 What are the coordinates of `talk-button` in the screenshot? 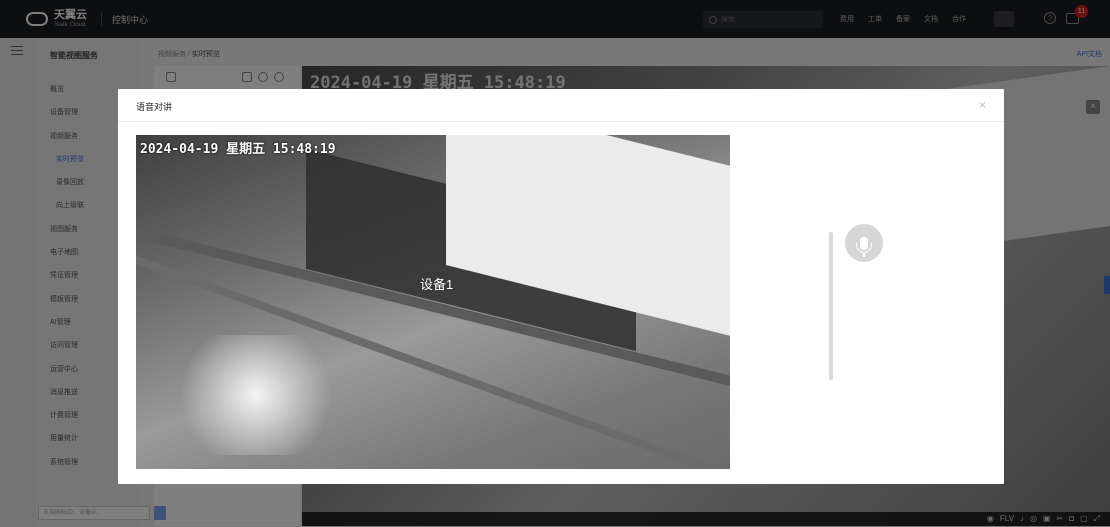 It's located at (864, 243).